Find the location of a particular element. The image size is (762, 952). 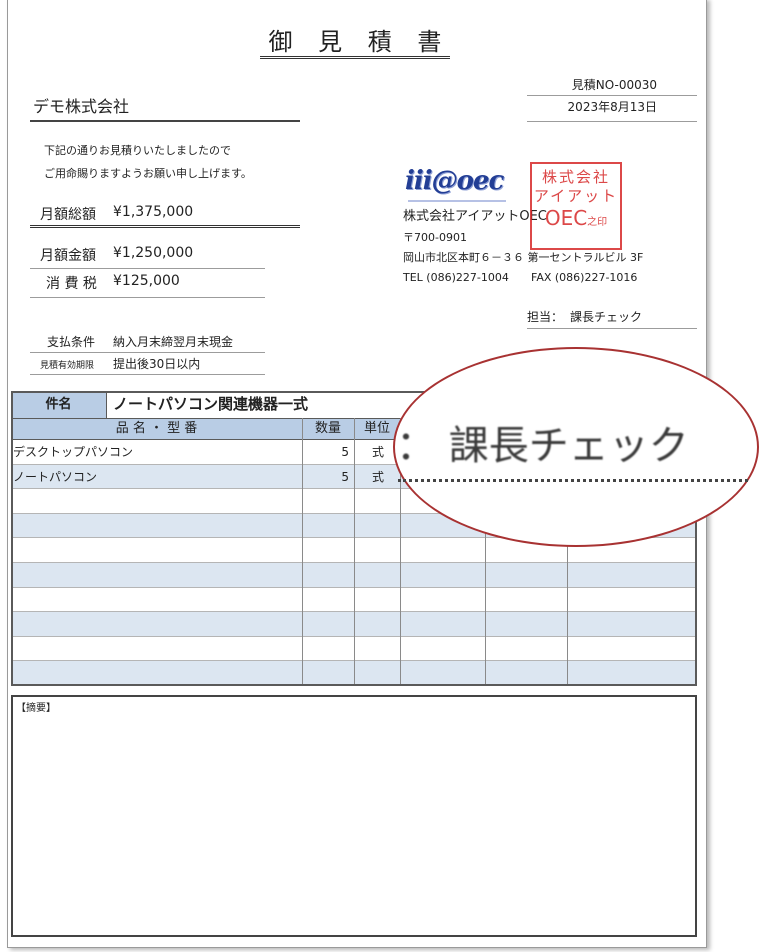

zoom-callout-dotted-line is located at coordinates (573, 480).